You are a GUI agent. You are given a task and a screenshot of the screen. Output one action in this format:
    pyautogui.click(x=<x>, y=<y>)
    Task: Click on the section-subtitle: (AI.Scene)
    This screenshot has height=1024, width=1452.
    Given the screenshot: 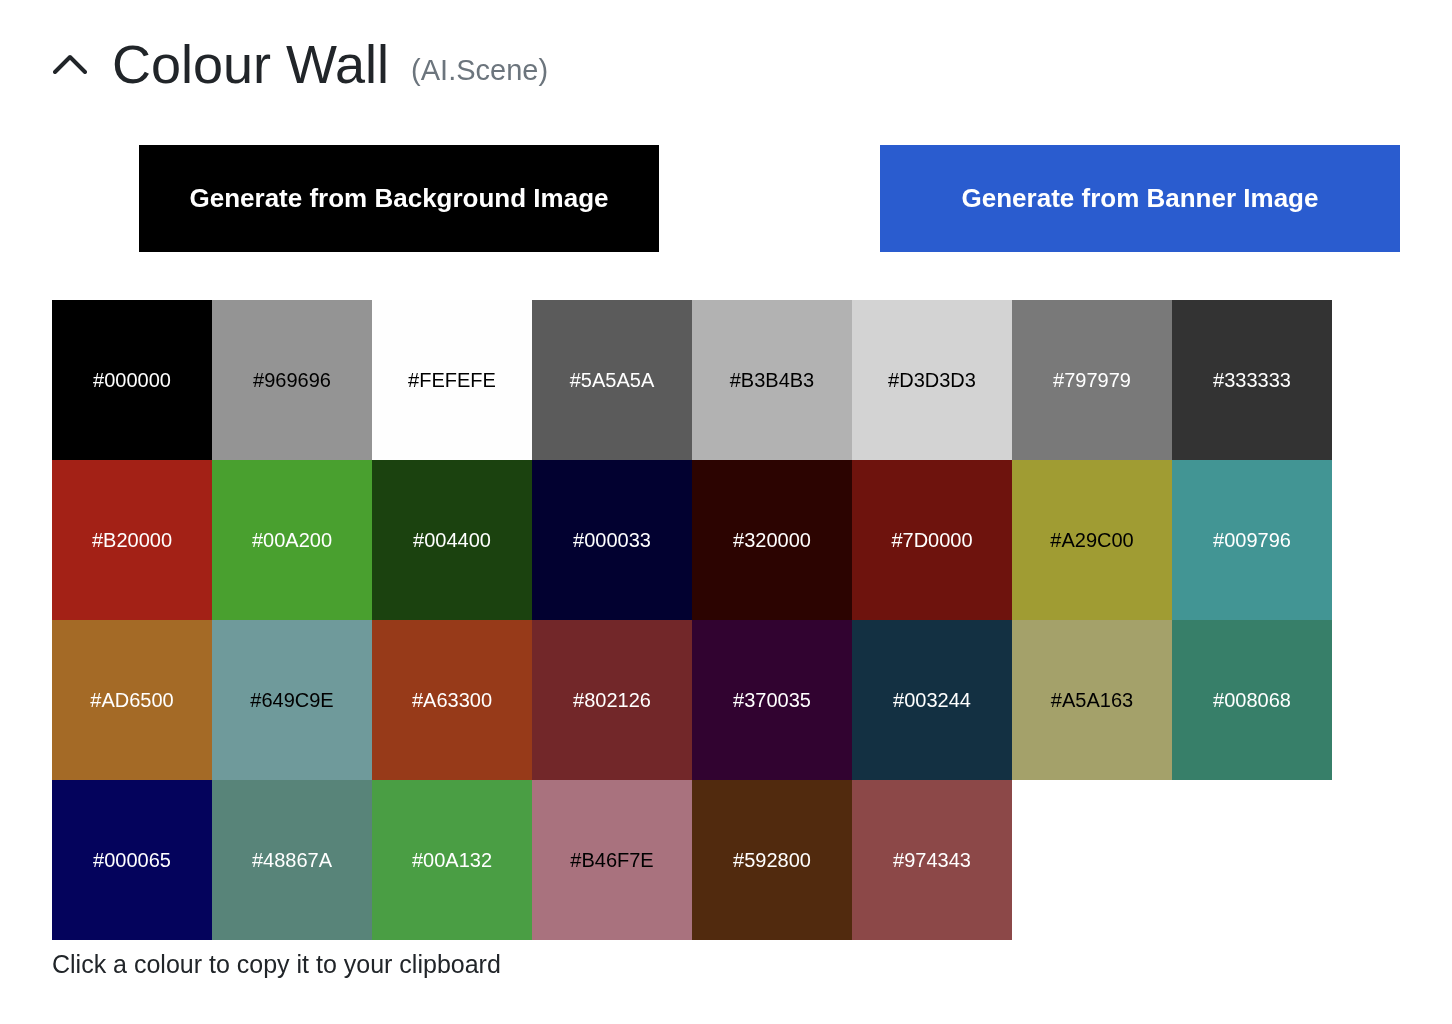 What is the action you would take?
    pyautogui.click(x=480, y=70)
    